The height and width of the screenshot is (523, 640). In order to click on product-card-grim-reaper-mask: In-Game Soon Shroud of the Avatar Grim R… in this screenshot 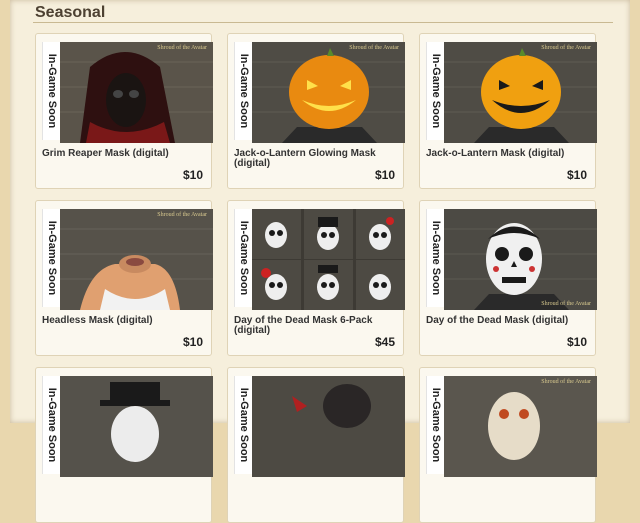, I will do `click(124, 111)`.